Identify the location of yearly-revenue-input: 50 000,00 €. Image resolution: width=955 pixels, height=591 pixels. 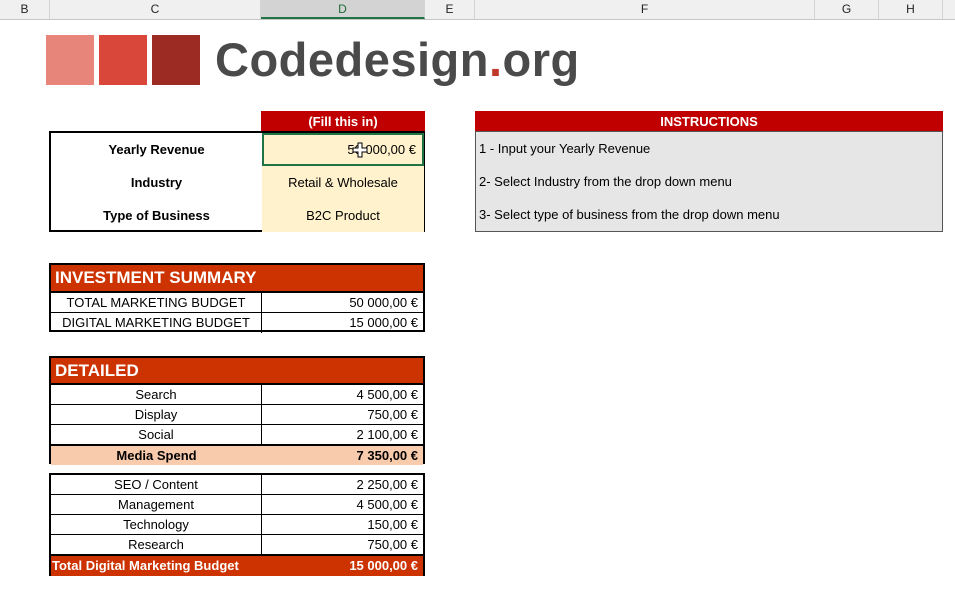
(343, 149).